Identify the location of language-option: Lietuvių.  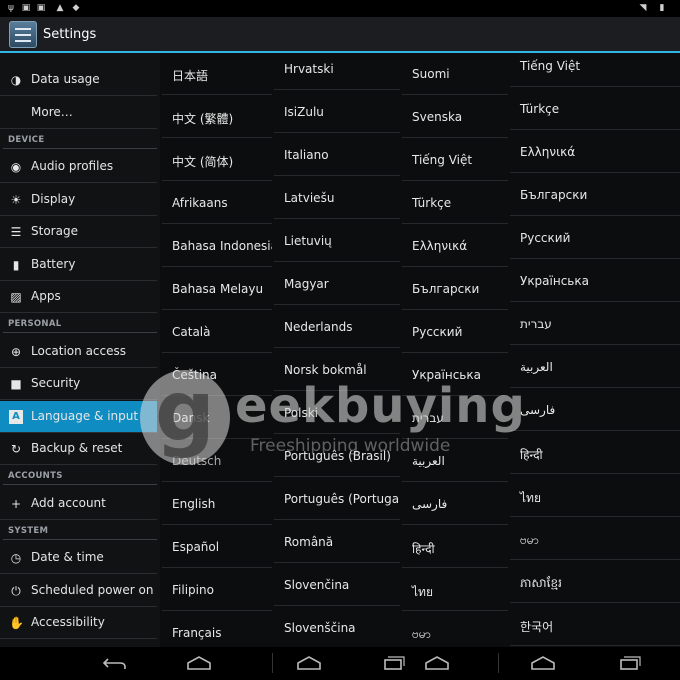
(337, 241).